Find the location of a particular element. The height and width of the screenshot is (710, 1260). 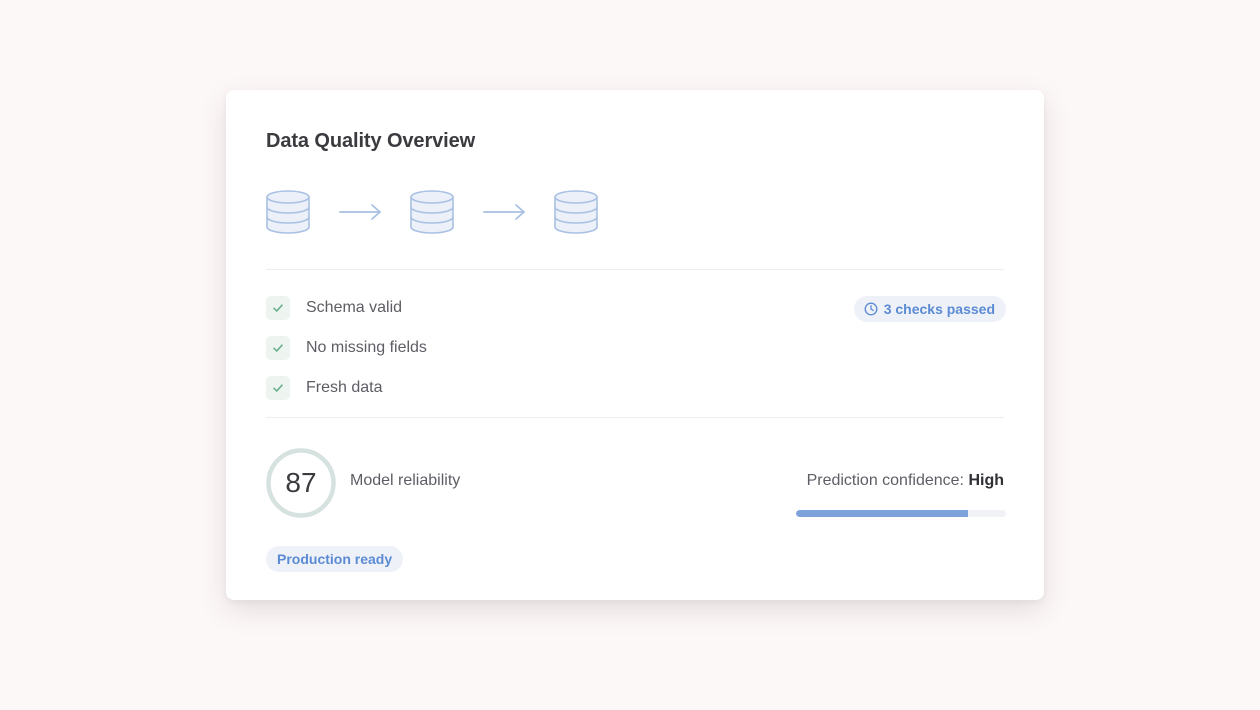

check-item-no-missing-fields: No missing fields is located at coordinates (346, 348).